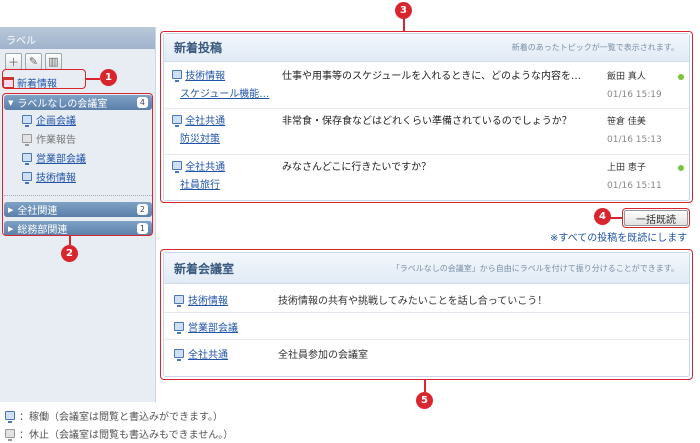 Image resolution: width=700 pixels, height=443 pixels. Describe the element at coordinates (619, 238) in the screenshot. I see `mark-all-read-note: ※すべての投稿を既読にします` at that location.